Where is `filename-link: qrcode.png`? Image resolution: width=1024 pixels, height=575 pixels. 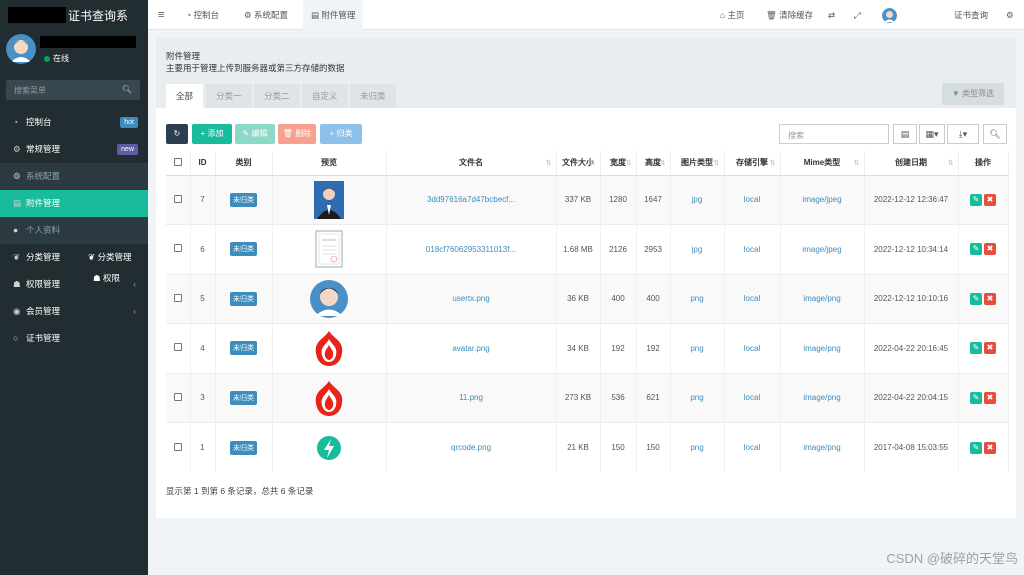
filename-link: qrcode.png is located at coordinates (471, 447).